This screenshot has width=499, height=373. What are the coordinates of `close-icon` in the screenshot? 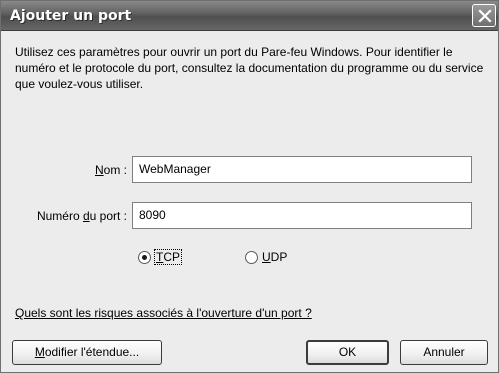 It's located at (485, 16).